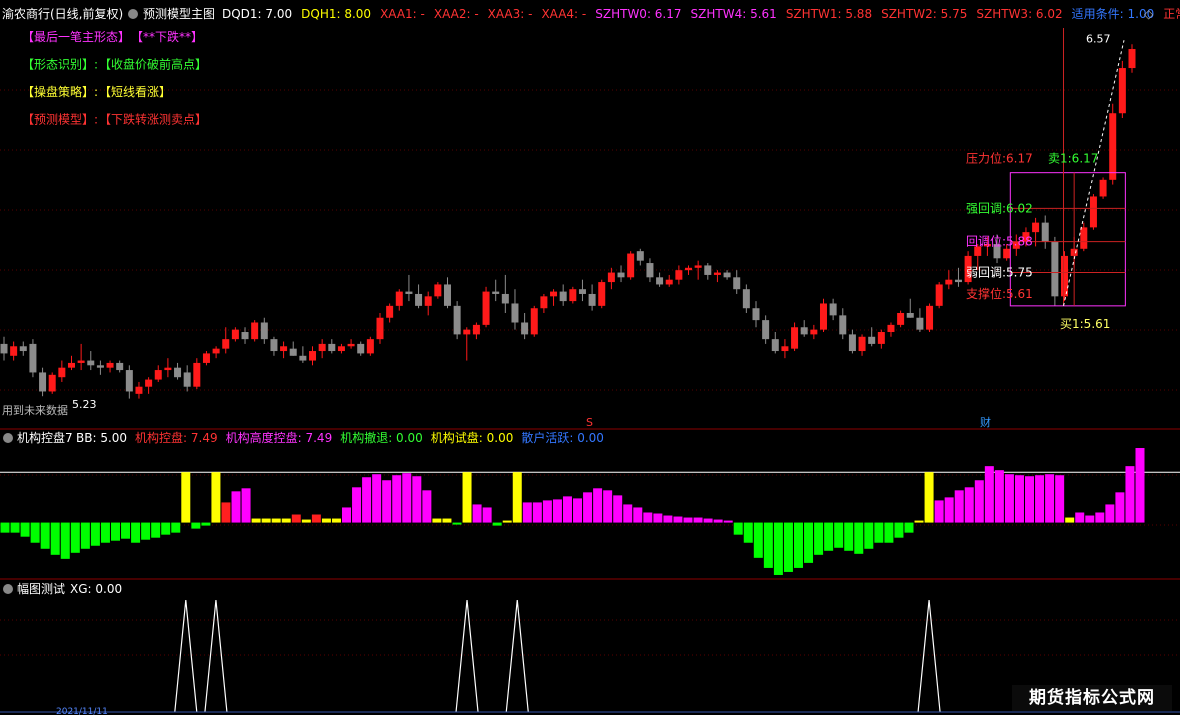 Image resolution: width=1180 pixels, height=715 pixels. What do you see at coordinates (510, 14) in the screenshot?
I see `header-value-4: XAA3: -` at bounding box center [510, 14].